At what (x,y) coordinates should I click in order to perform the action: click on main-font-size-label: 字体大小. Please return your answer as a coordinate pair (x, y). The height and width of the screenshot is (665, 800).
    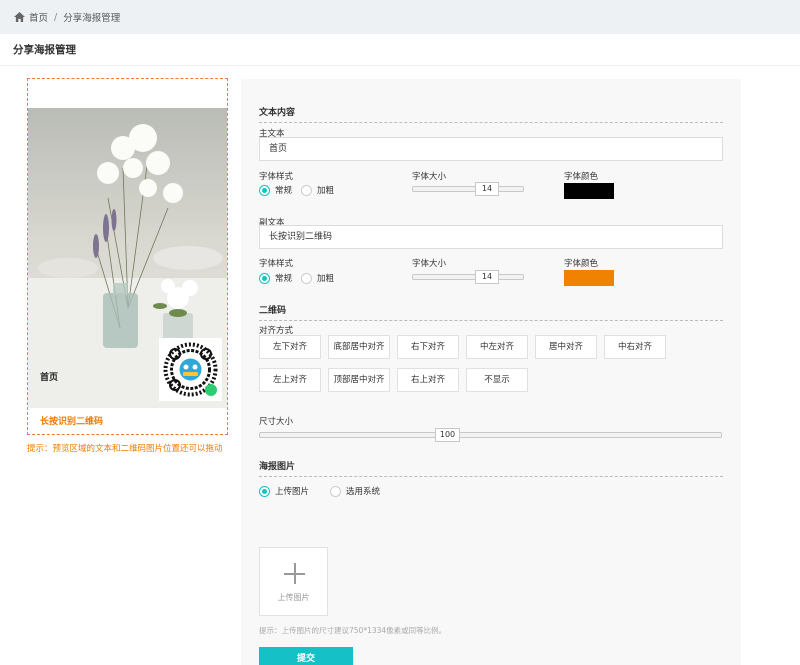
    Looking at the image, I should click on (429, 177).